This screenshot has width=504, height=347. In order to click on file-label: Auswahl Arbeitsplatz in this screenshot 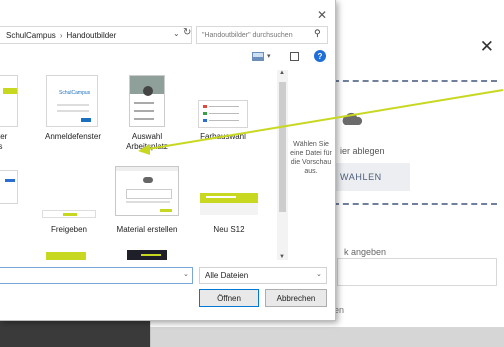, I will do `click(147, 142)`.